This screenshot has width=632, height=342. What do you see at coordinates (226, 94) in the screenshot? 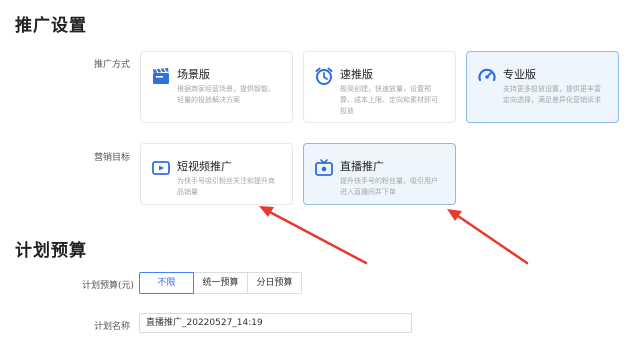
I see `method-card-desc: 根据商家经营场景，提供智能、 轻量的投放解决方案` at bounding box center [226, 94].